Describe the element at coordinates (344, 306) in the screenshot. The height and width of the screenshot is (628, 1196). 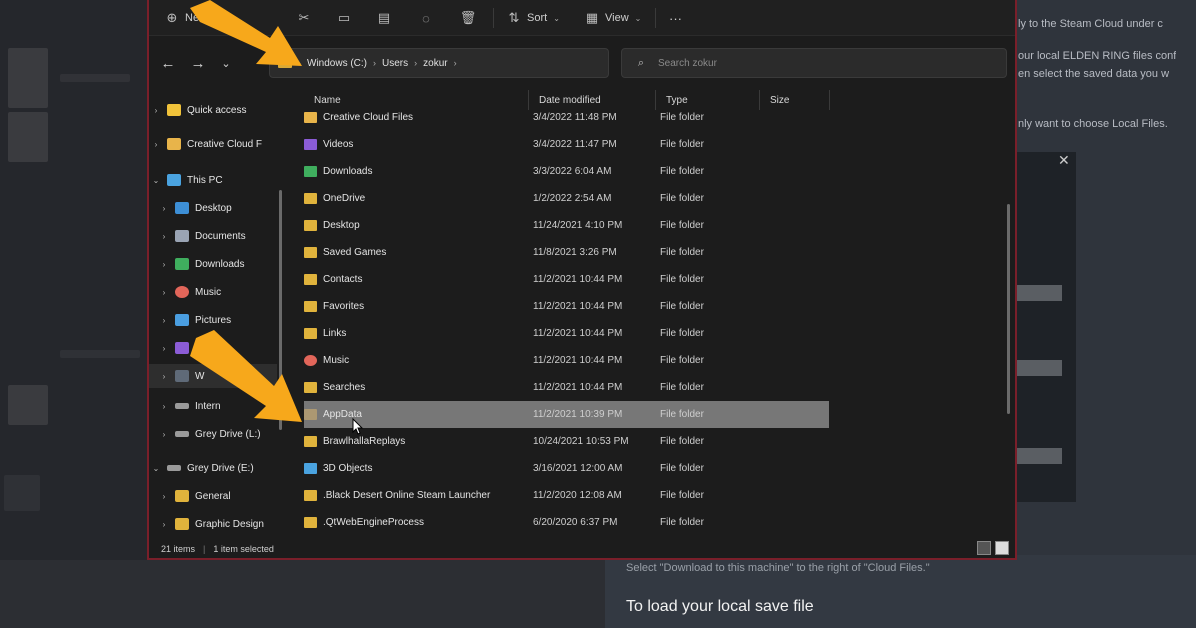
I see `file-name: Favorites` at that location.